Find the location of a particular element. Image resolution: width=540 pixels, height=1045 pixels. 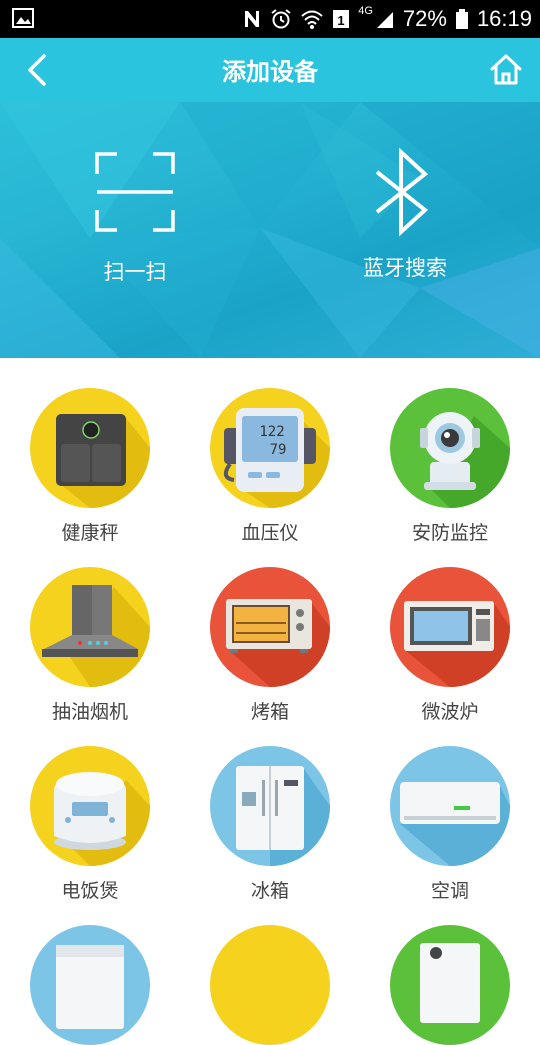

device-label: 安防监控 is located at coordinates (449, 533).